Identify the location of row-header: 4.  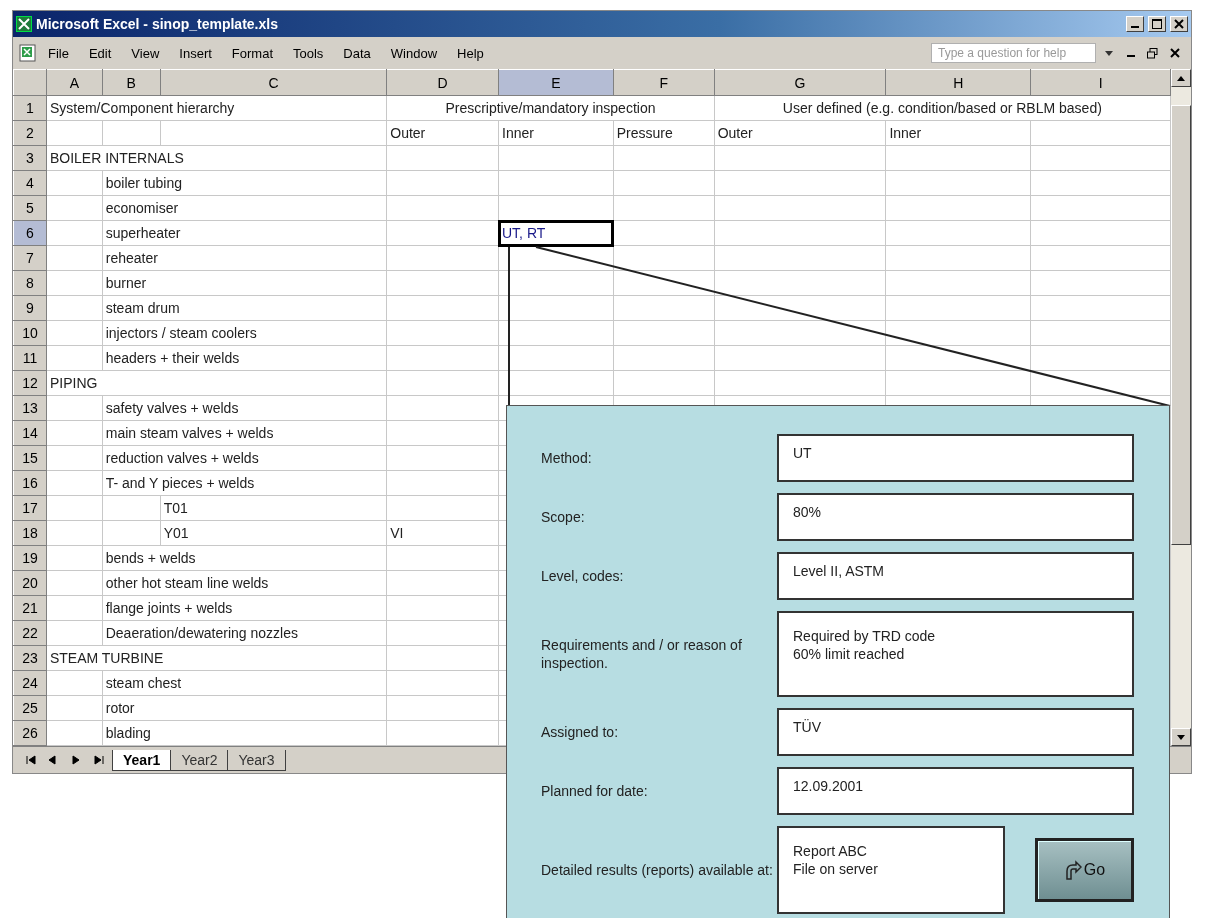
(30, 183).